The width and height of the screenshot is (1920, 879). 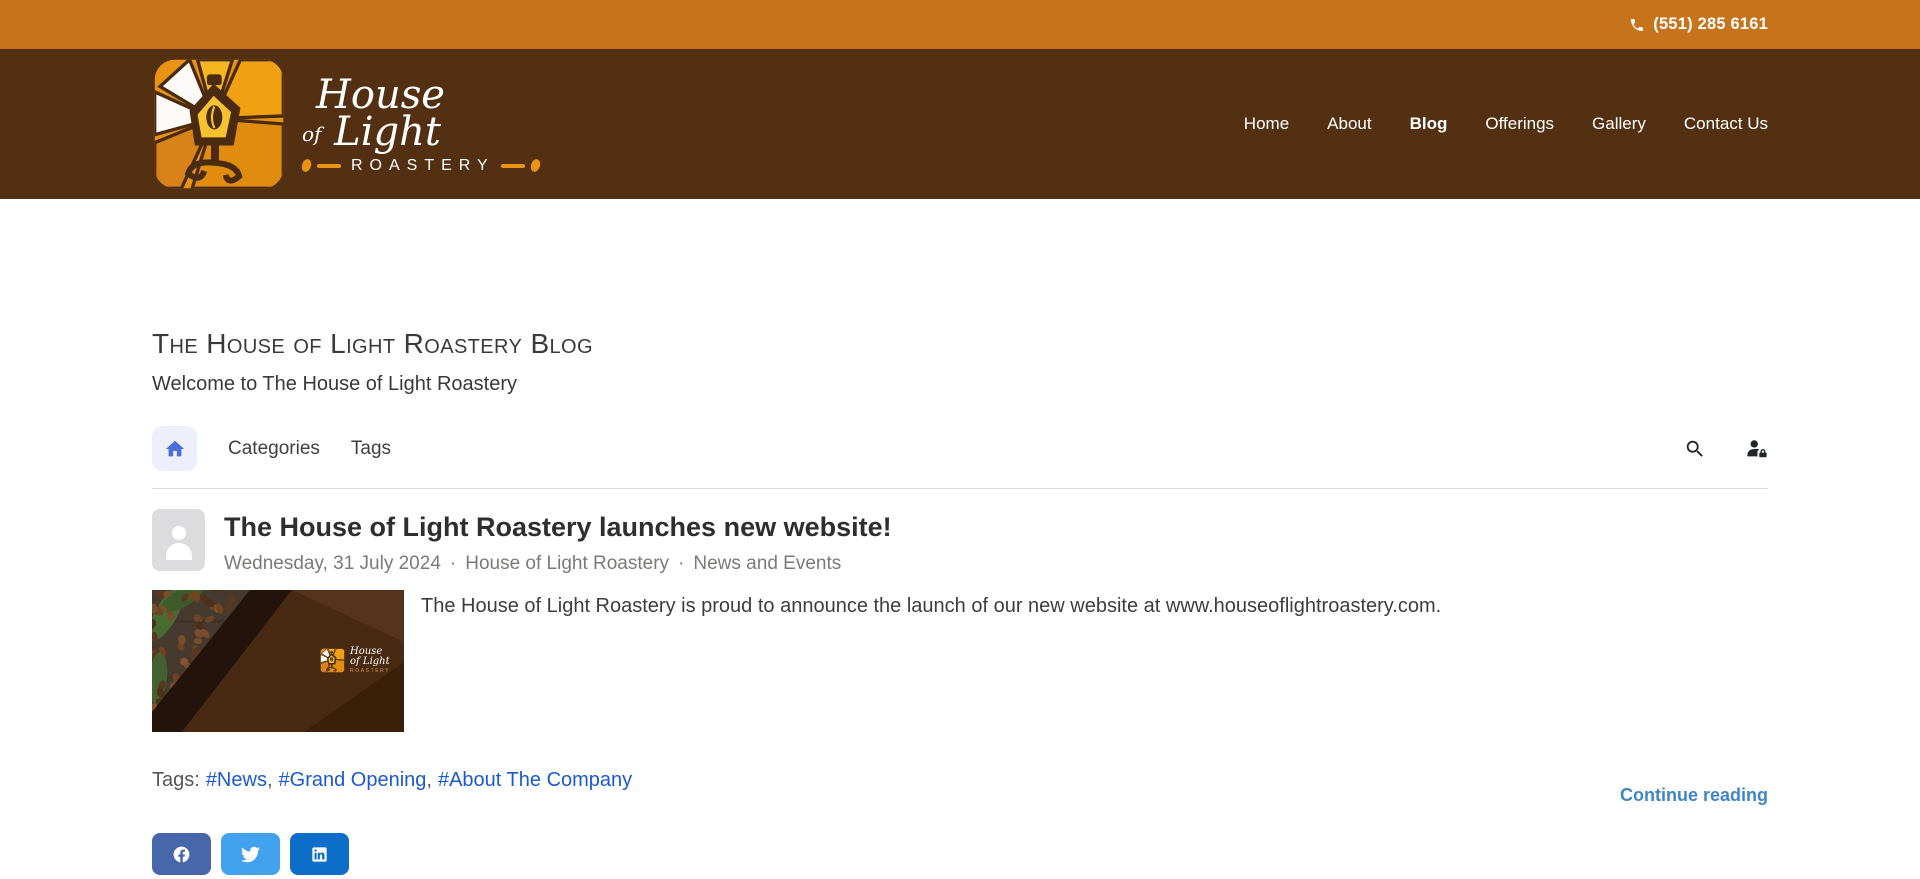 What do you see at coordinates (960, 854) in the screenshot?
I see `social-share-row` at bounding box center [960, 854].